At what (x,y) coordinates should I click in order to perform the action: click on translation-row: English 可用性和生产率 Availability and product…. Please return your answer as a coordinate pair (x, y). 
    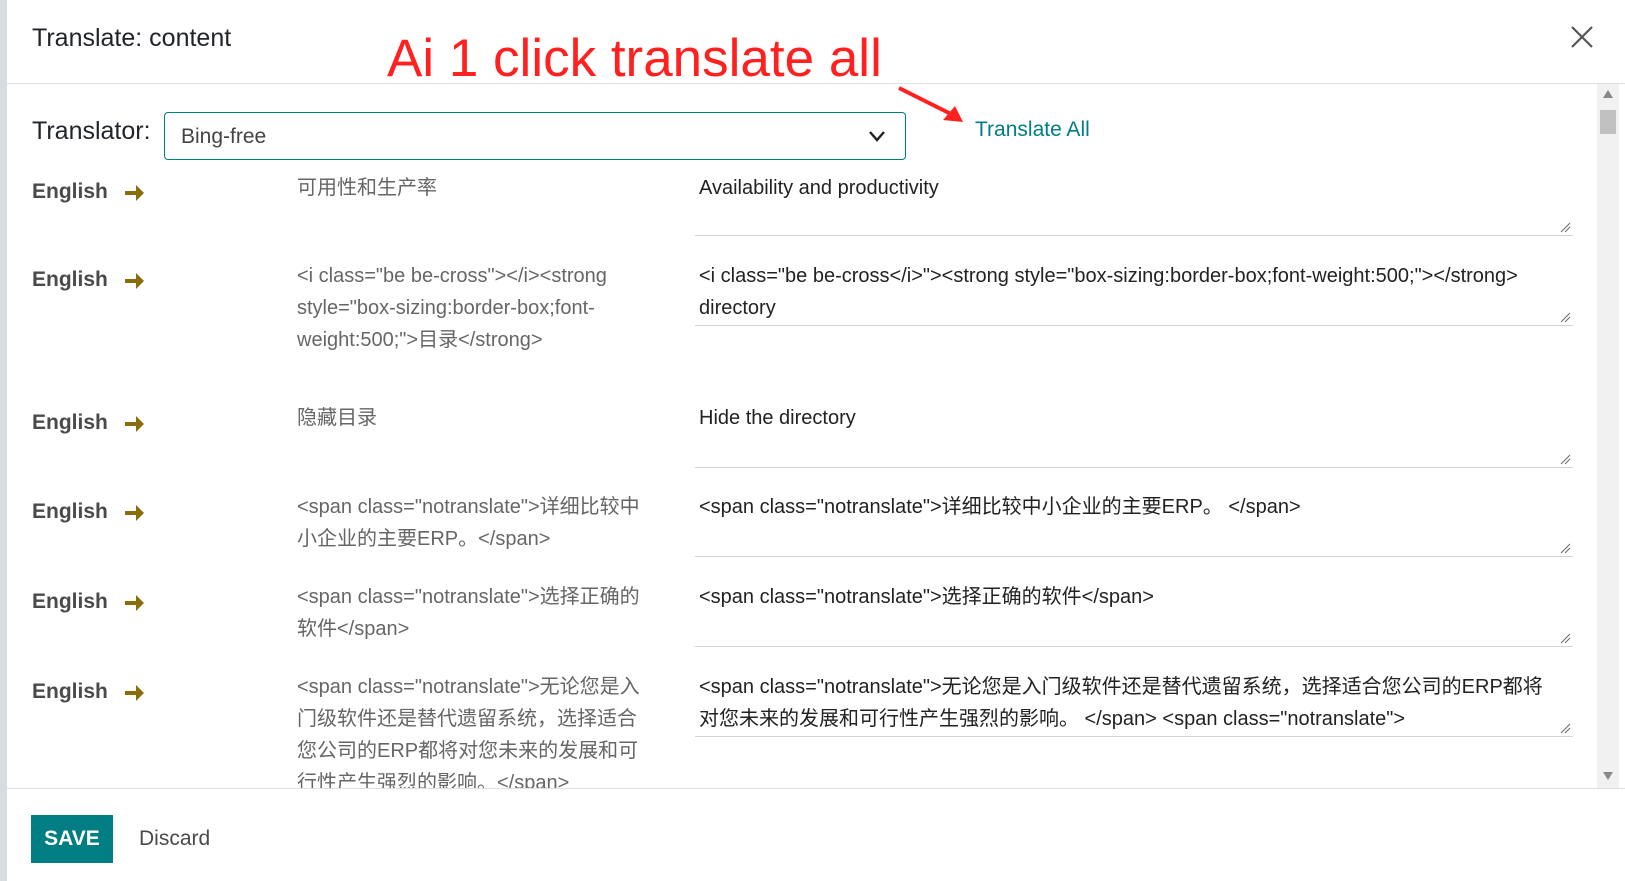
    Looking at the image, I should click on (802, 205).